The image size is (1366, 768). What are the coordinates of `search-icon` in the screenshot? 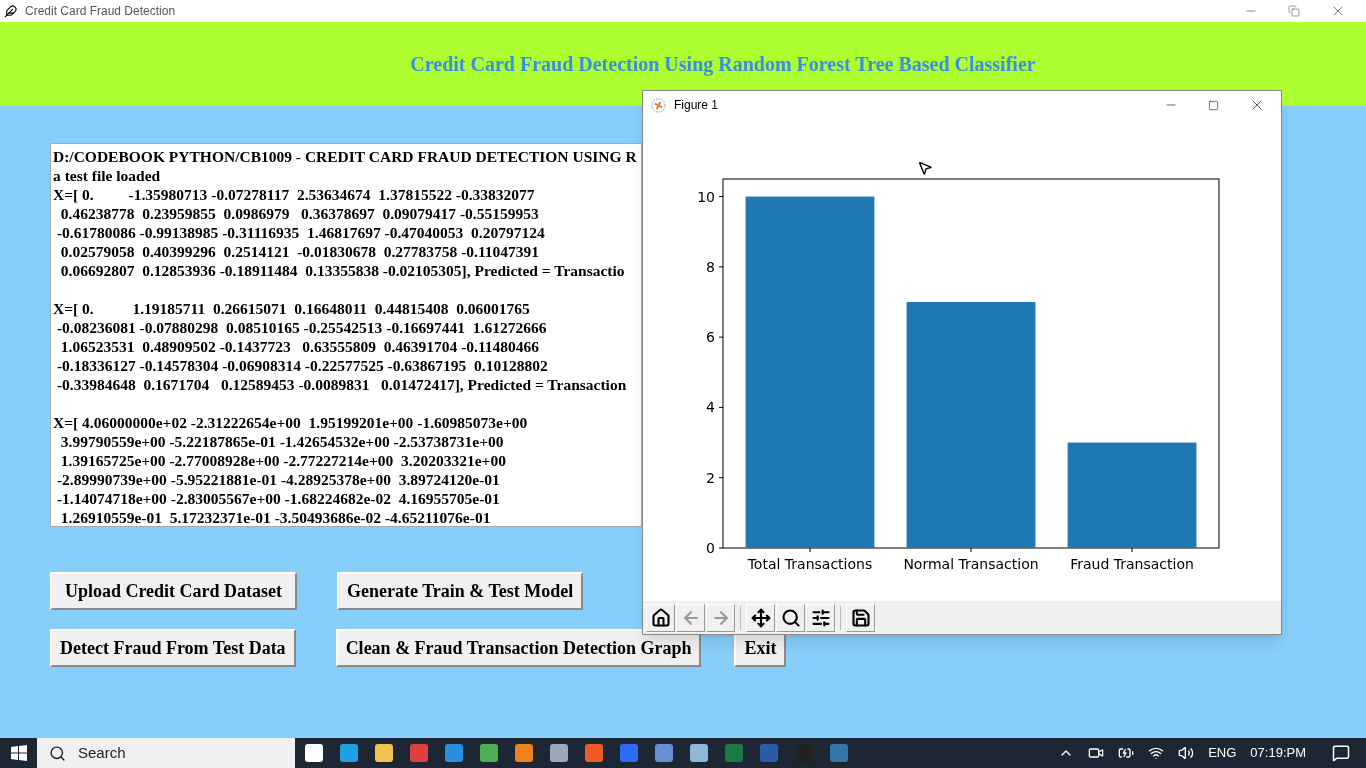 It's located at (57, 753).